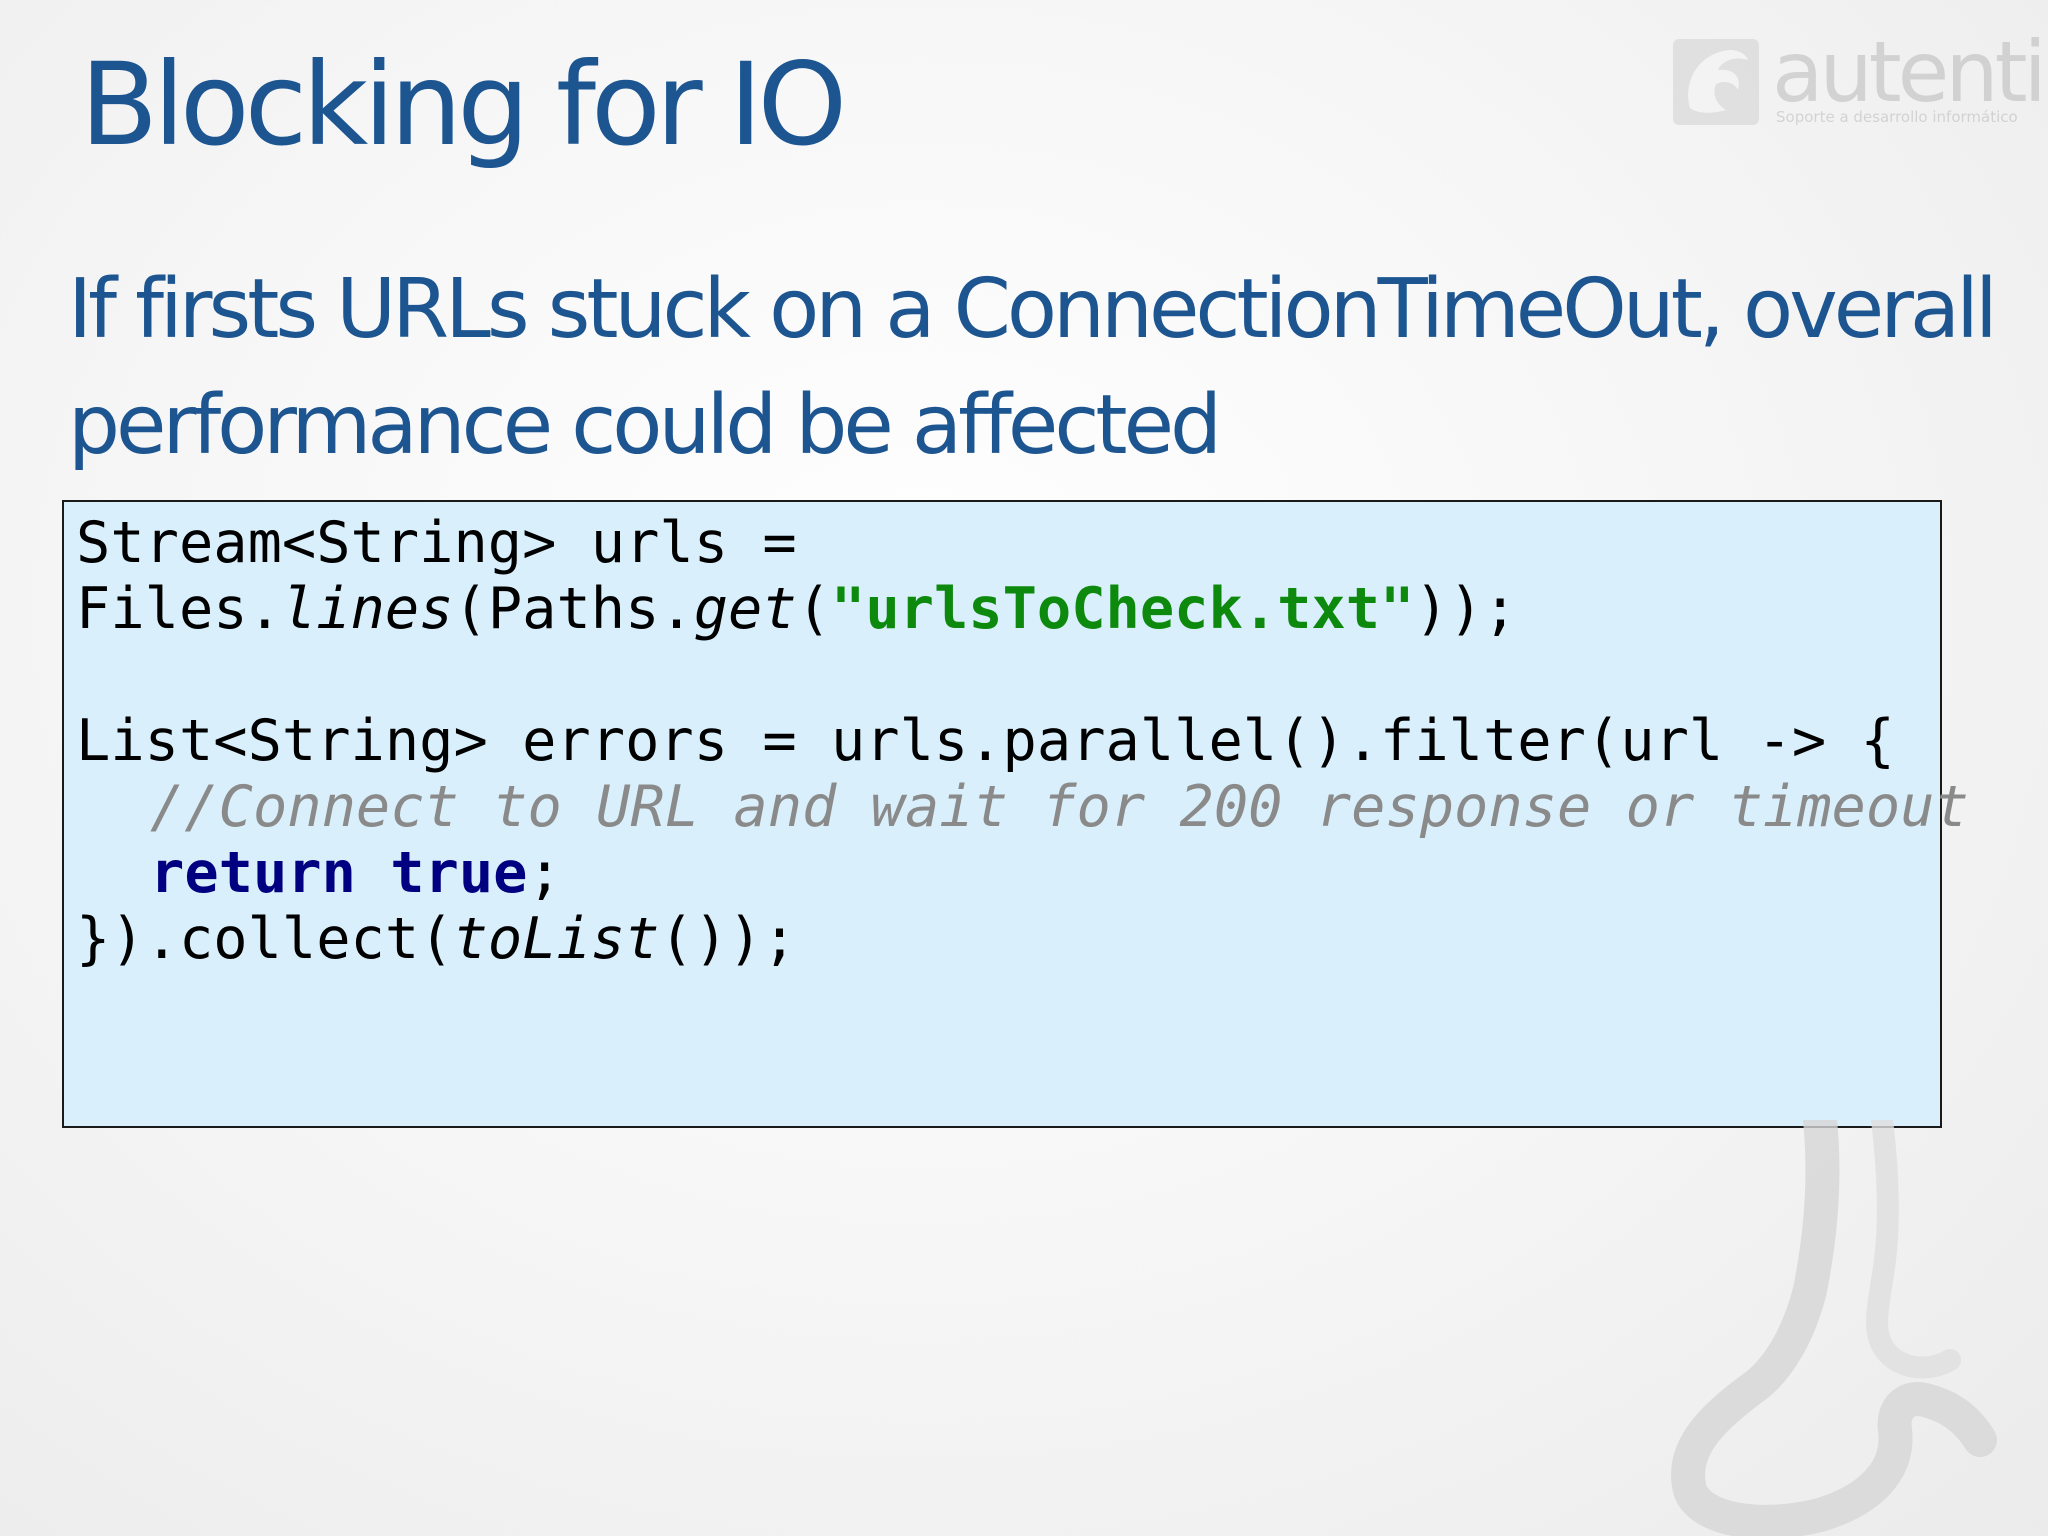  Describe the element at coordinates (813, 609) in the screenshot. I see `code-token: (` at that location.